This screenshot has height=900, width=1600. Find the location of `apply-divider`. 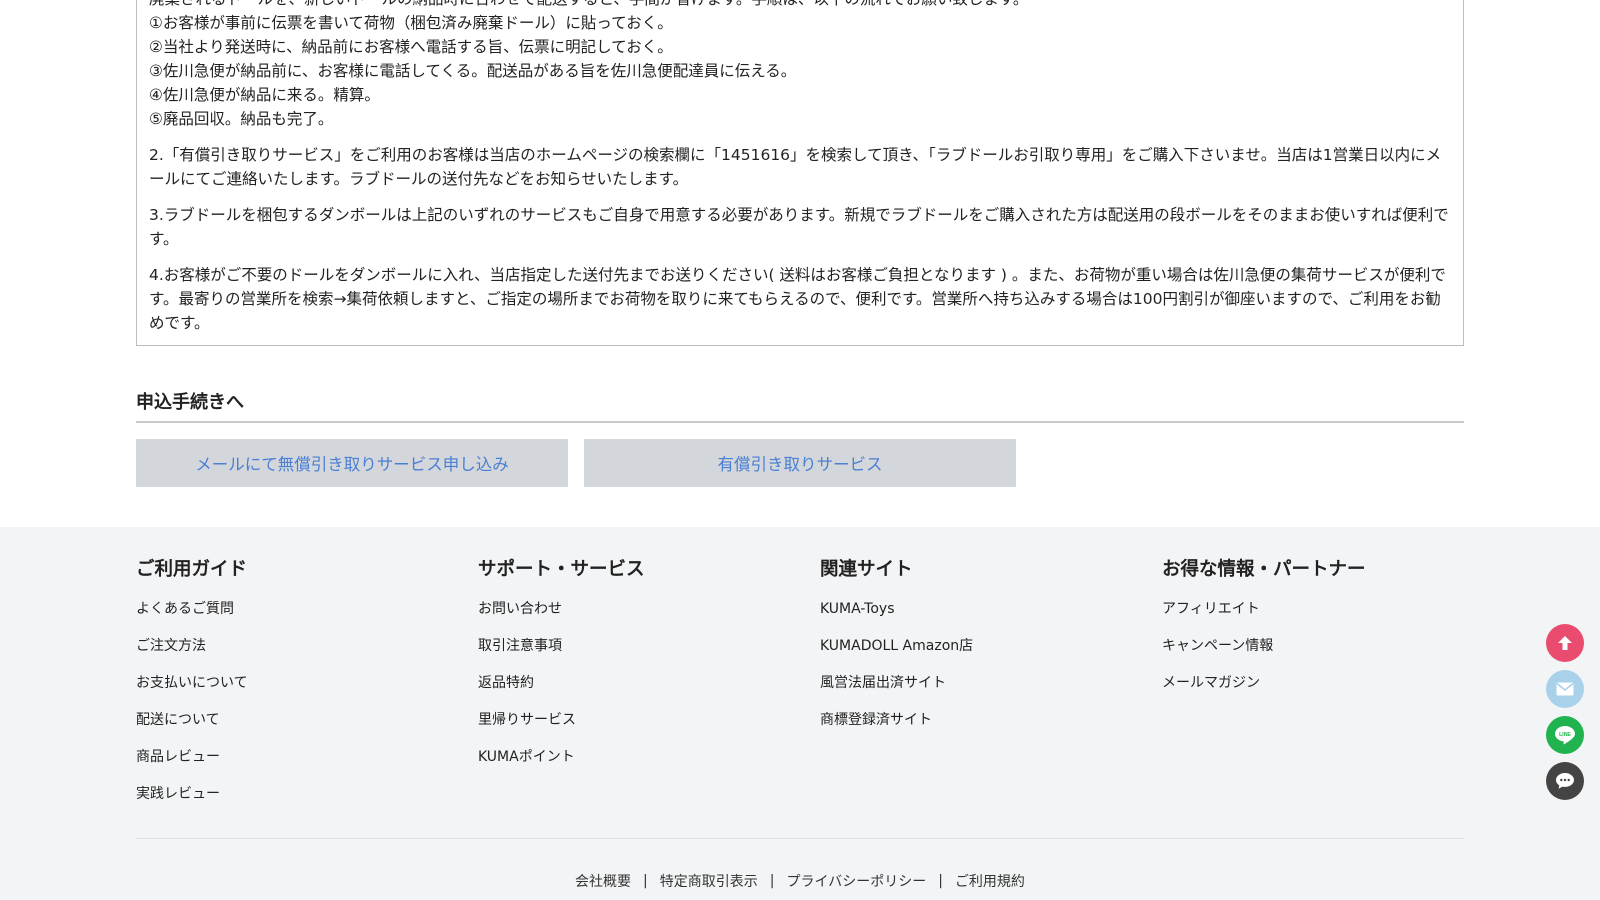

apply-divider is located at coordinates (800, 422).